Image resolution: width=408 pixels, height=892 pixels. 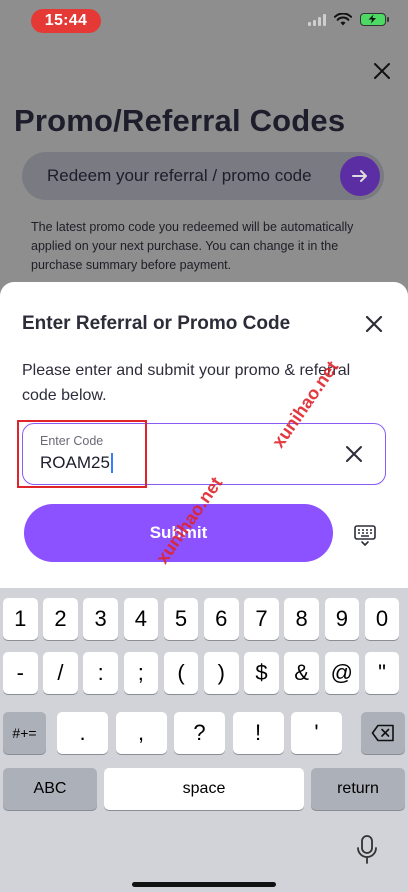 What do you see at coordinates (343, 19) in the screenshot?
I see `wifi-icon` at bounding box center [343, 19].